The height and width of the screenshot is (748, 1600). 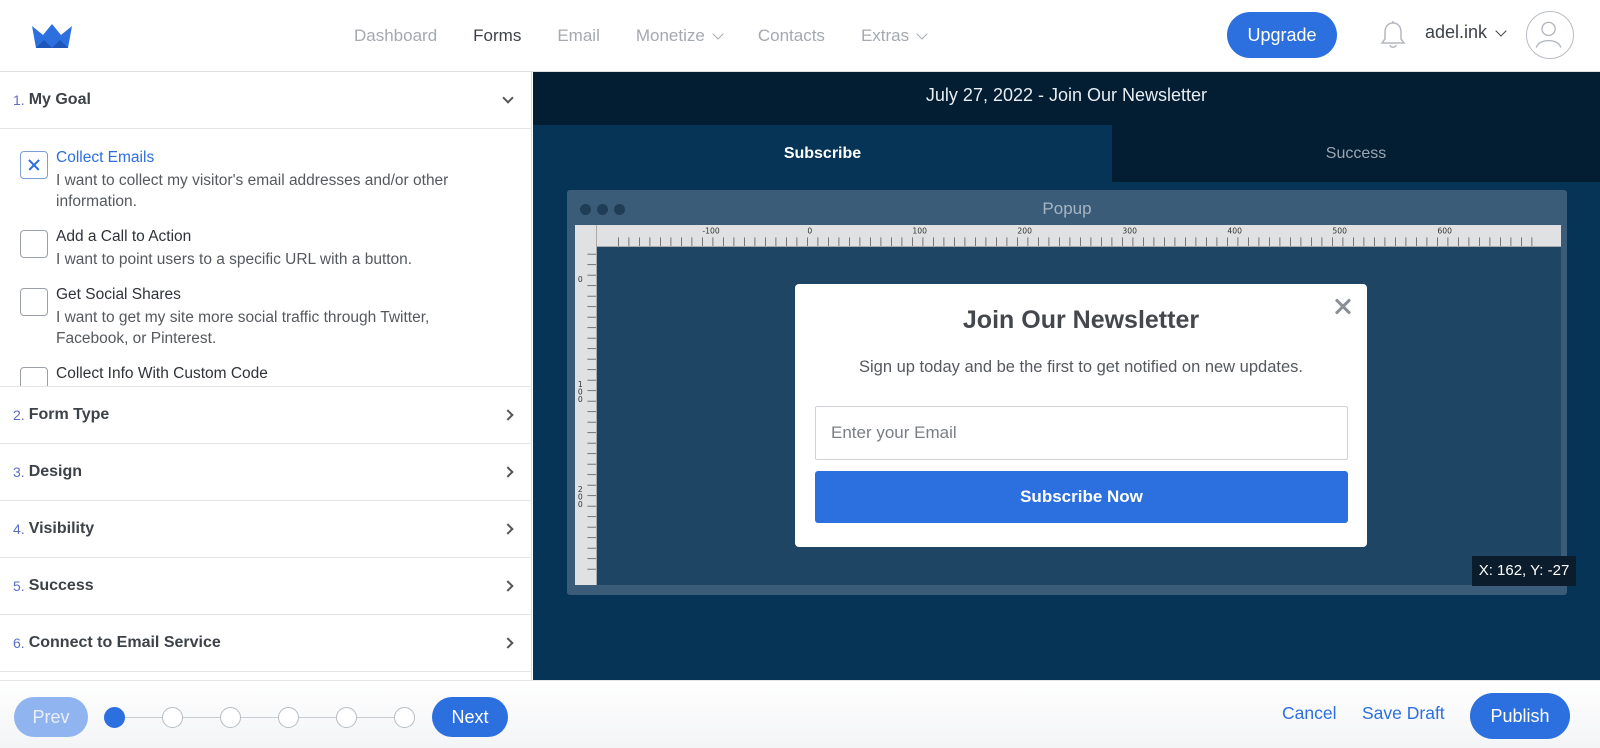 What do you see at coordinates (1456, 32) in the screenshot?
I see `account-name: adel.ink` at bounding box center [1456, 32].